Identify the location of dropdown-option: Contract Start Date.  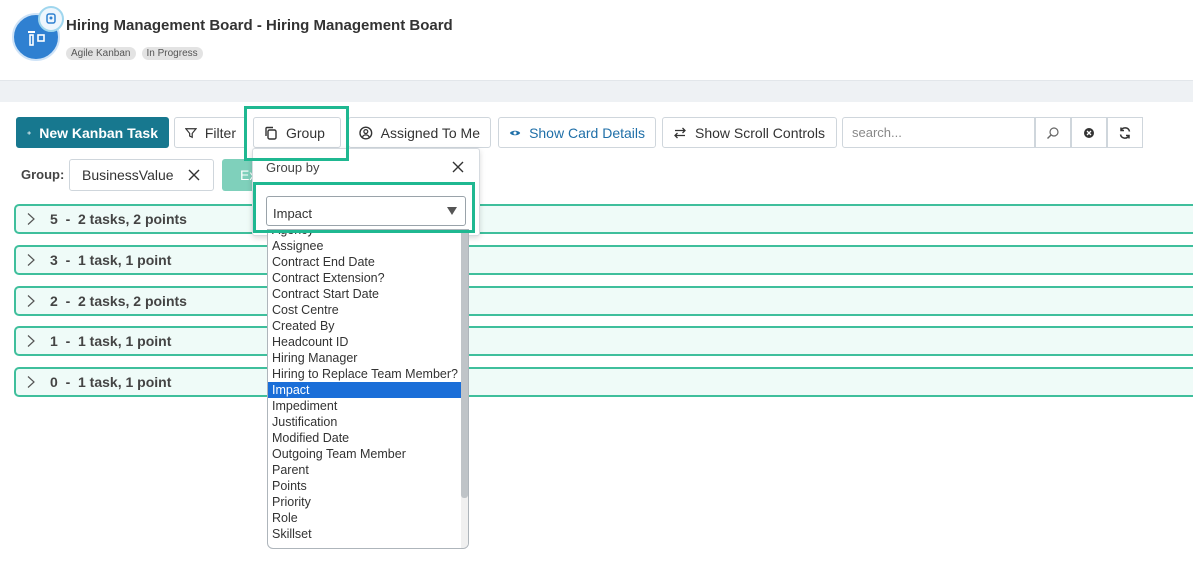
(365, 294).